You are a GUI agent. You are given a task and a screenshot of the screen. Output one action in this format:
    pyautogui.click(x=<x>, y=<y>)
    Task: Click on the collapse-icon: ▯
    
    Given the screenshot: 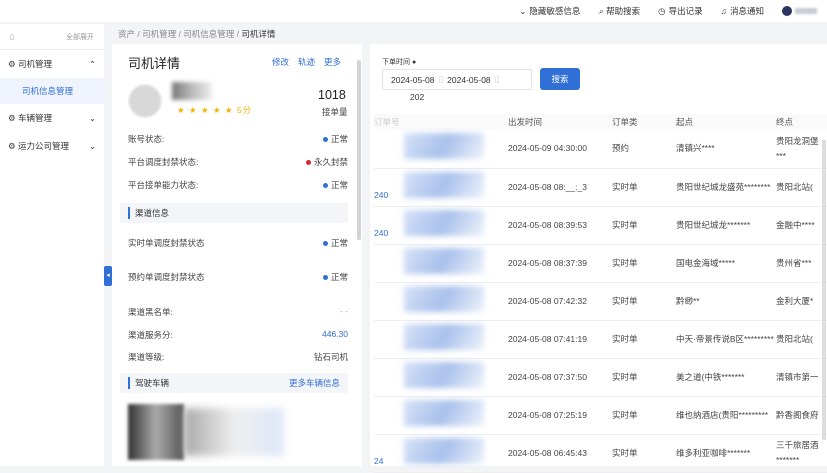 What is the action you would take?
    pyautogui.click(x=12, y=37)
    